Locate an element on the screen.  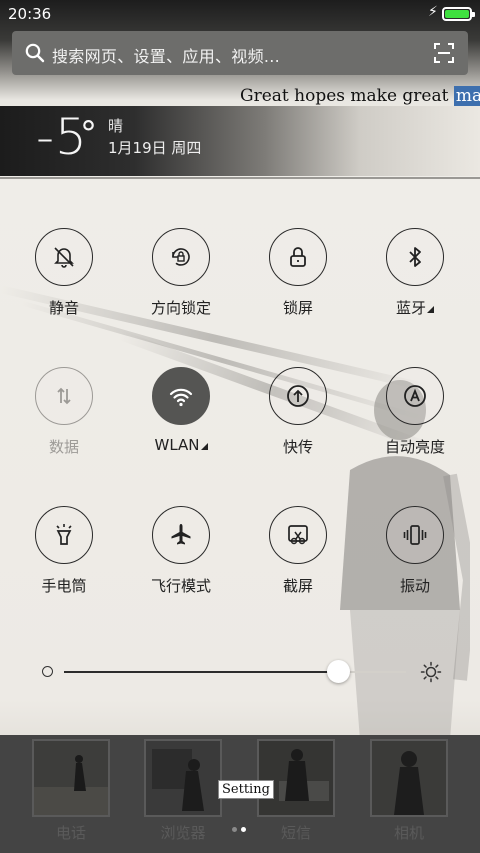
auto-brightness-icon is located at coordinates (415, 396).